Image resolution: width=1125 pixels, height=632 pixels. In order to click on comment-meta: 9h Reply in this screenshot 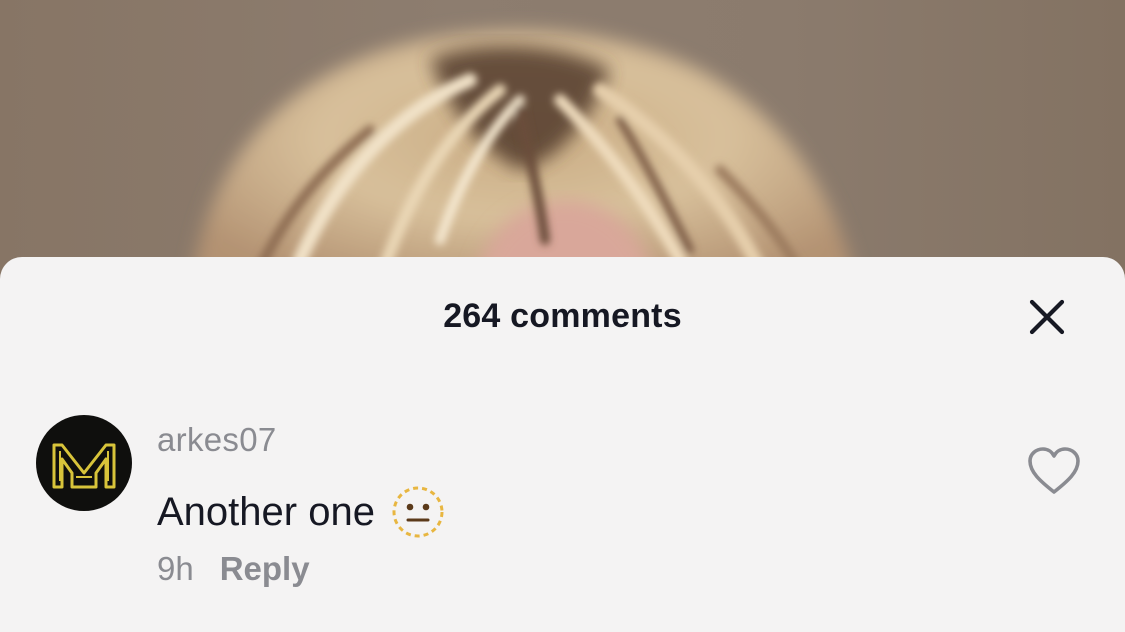, I will do `click(233, 569)`.